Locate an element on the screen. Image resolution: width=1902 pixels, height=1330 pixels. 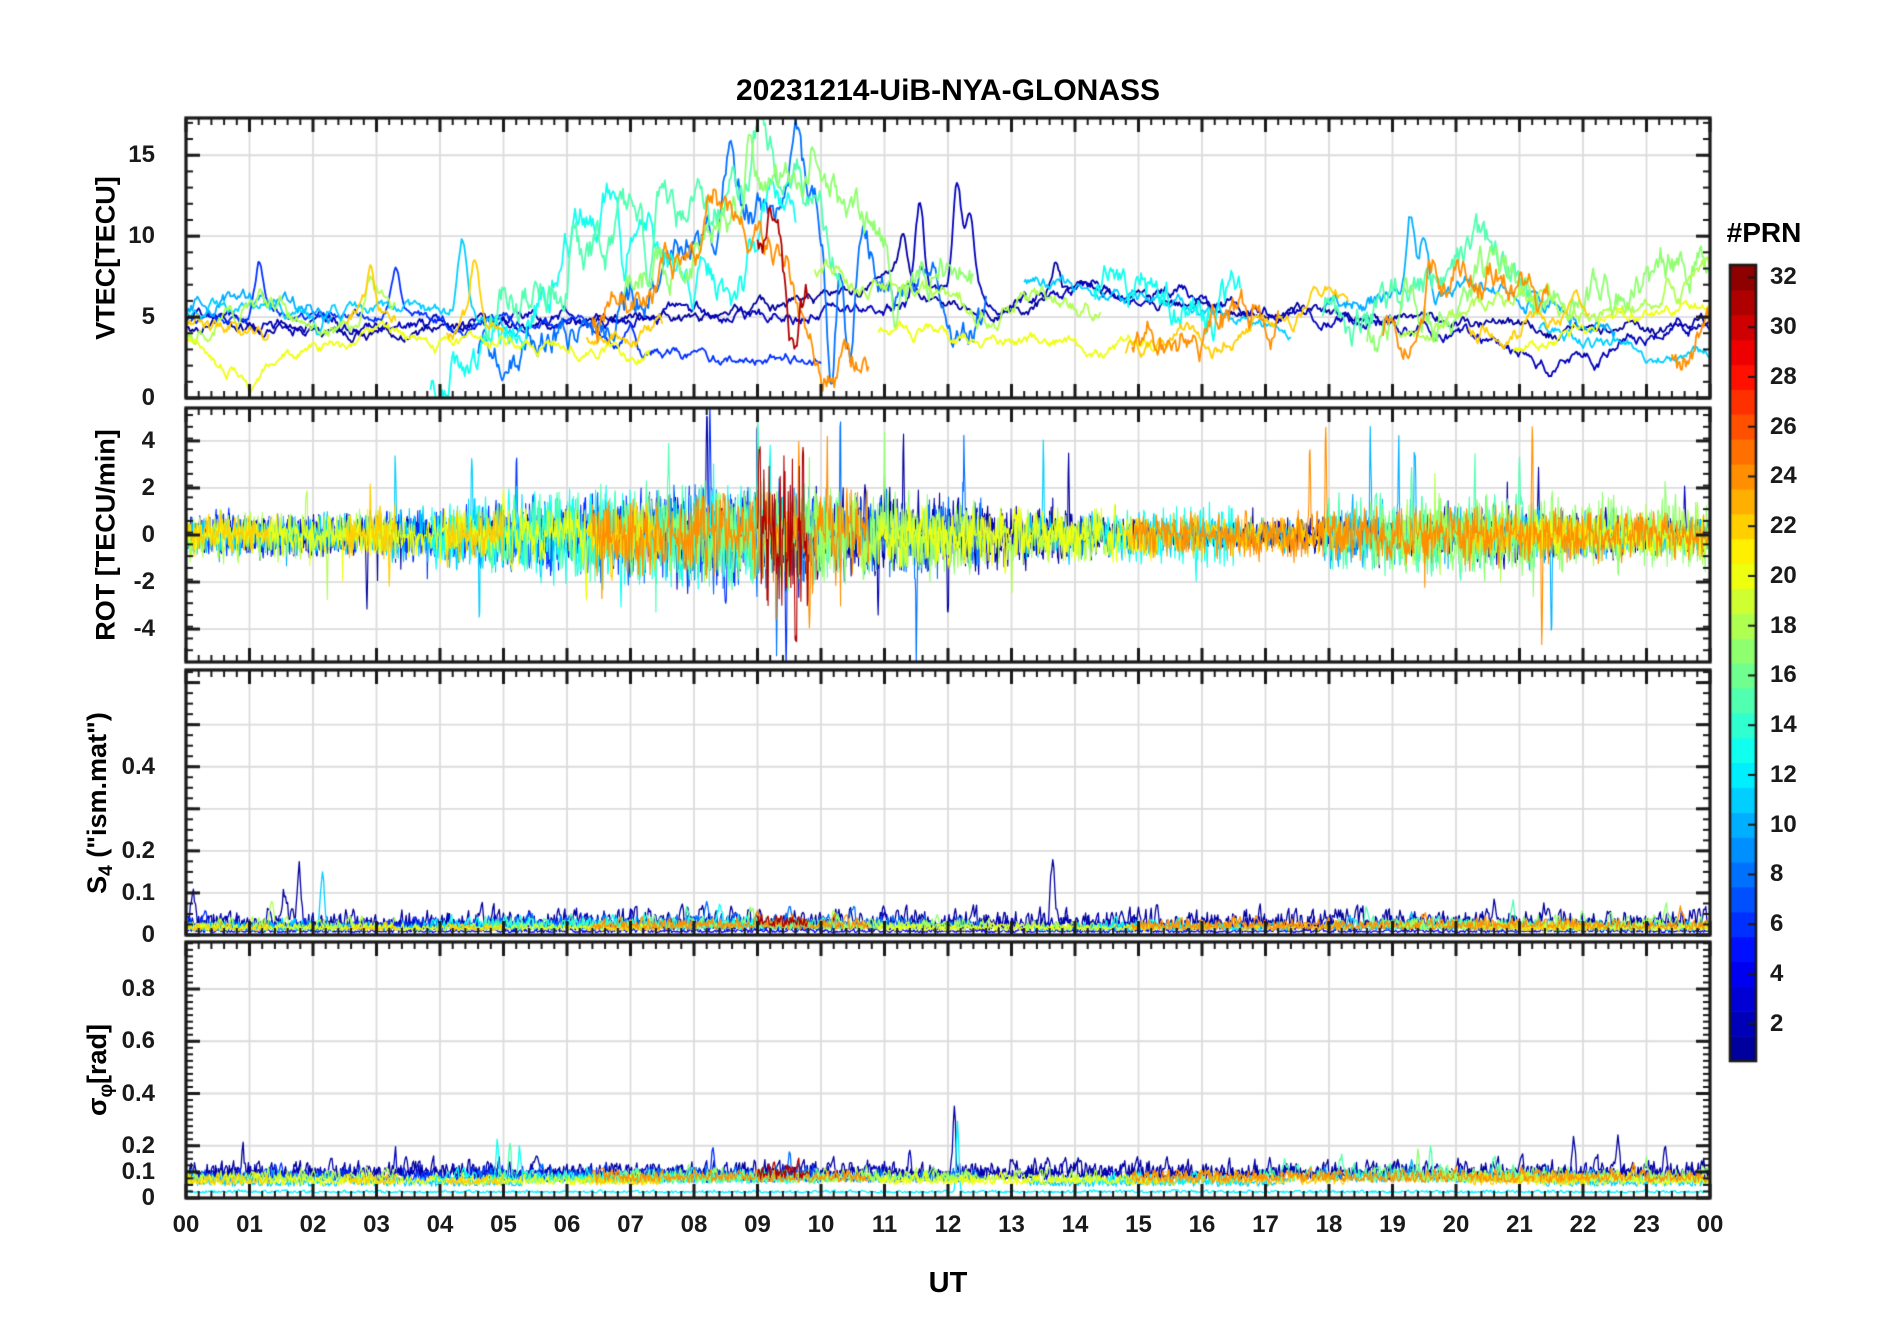
colorbar-tick-label: 20 is located at coordinates (1783, 575).